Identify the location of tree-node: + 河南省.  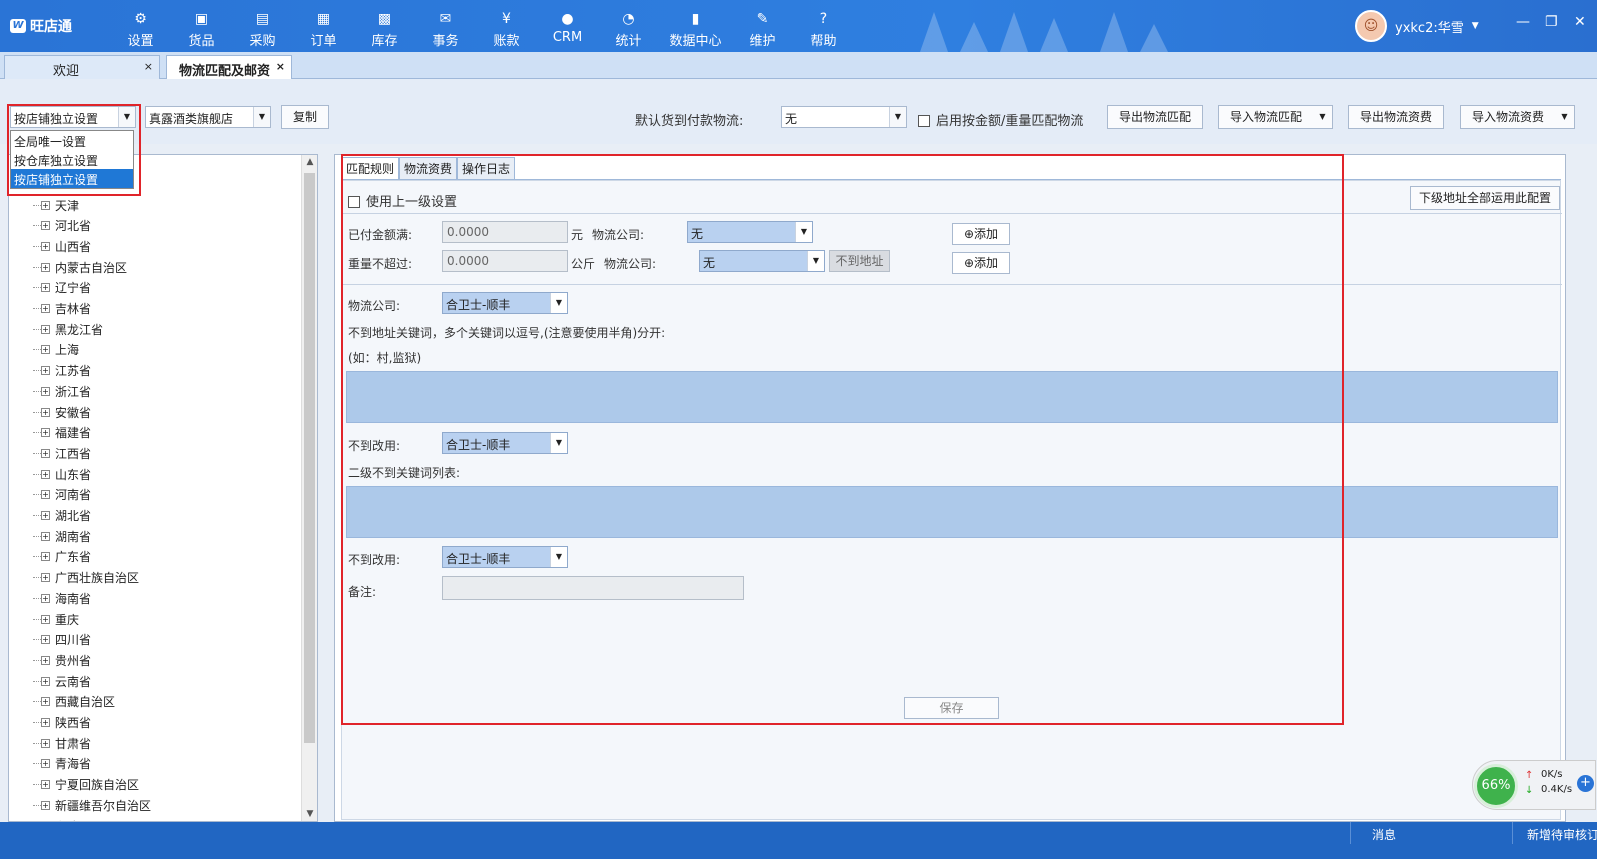
(62, 495).